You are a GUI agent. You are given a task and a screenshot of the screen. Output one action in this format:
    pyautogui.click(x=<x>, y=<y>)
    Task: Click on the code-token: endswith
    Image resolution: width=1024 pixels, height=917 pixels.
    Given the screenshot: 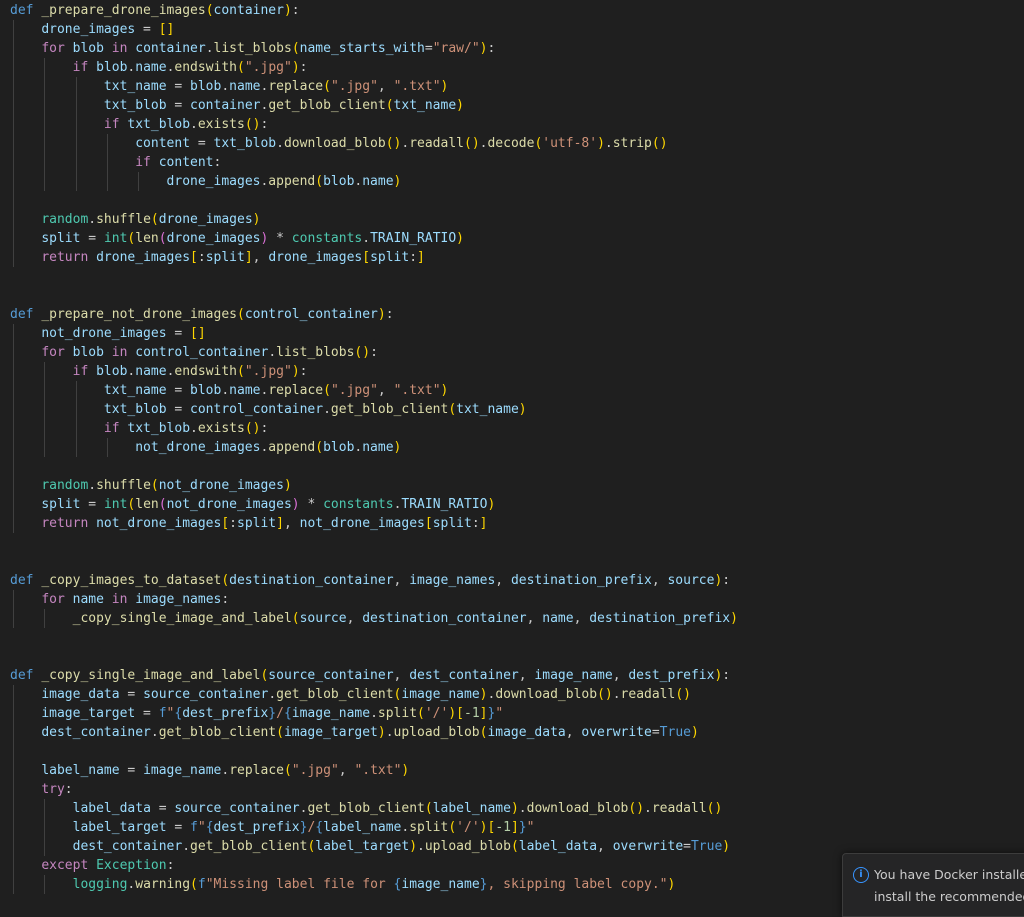 What is the action you would take?
    pyautogui.click(x=206, y=67)
    